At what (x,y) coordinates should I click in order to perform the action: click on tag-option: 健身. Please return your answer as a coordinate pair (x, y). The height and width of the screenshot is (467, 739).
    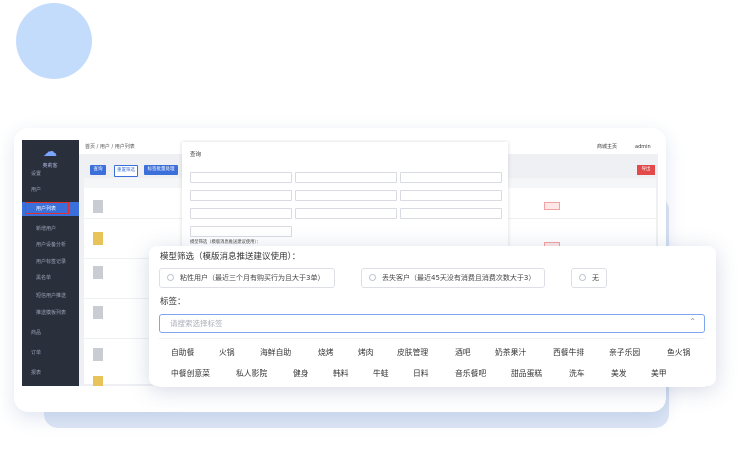
    Looking at the image, I should click on (301, 373).